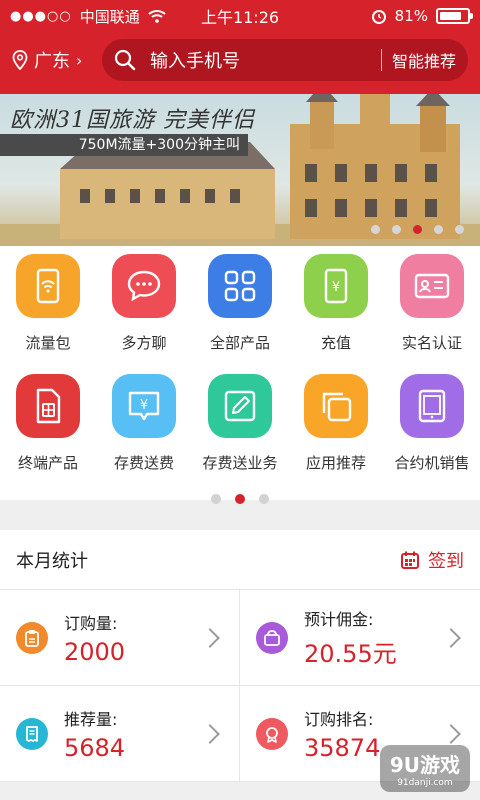 This screenshot has width=480, height=800. What do you see at coordinates (360, 638) in the screenshot?
I see `stat-commission: 预计佣金: 20.55元` at bounding box center [360, 638].